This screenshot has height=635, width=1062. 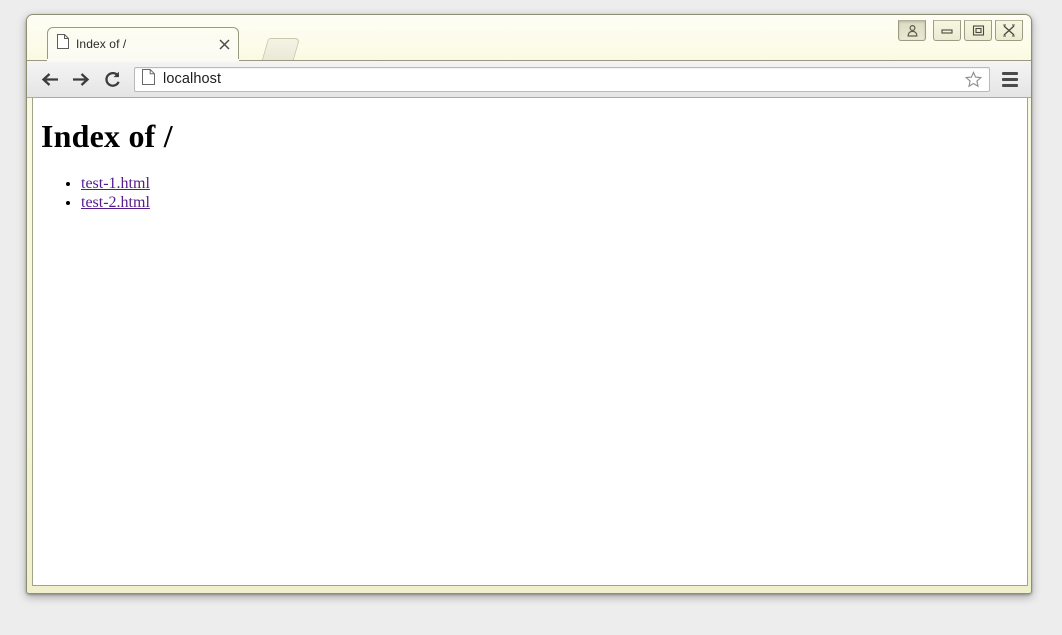 I want to click on window-controls, so click(x=960, y=30).